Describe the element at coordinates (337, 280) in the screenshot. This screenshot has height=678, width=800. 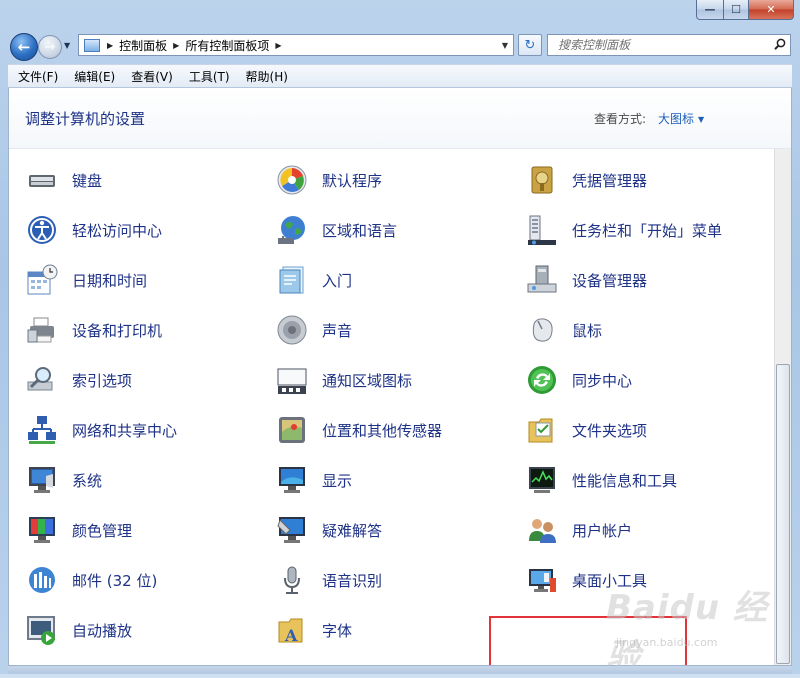
I see `item-label: 入门` at that location.